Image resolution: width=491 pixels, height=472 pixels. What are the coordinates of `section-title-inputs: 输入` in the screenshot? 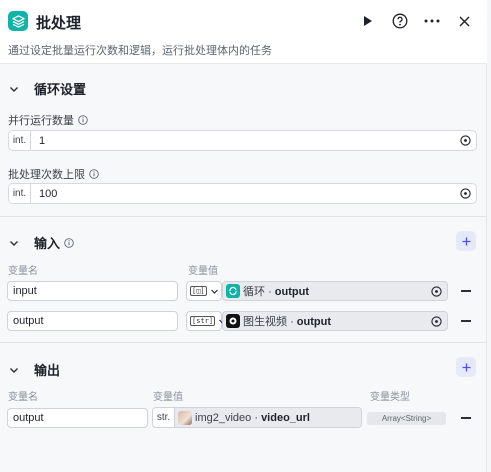 It's located at (47, 243).